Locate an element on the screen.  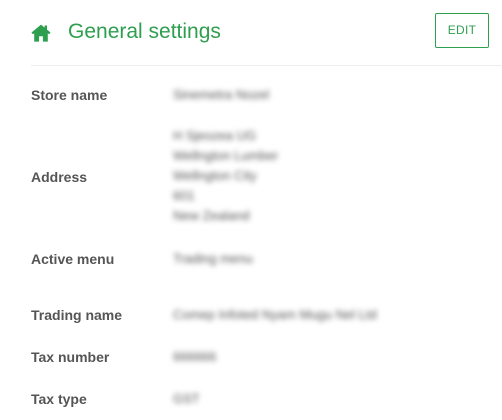
address-line: 601 is located at coordinates (184, 195).